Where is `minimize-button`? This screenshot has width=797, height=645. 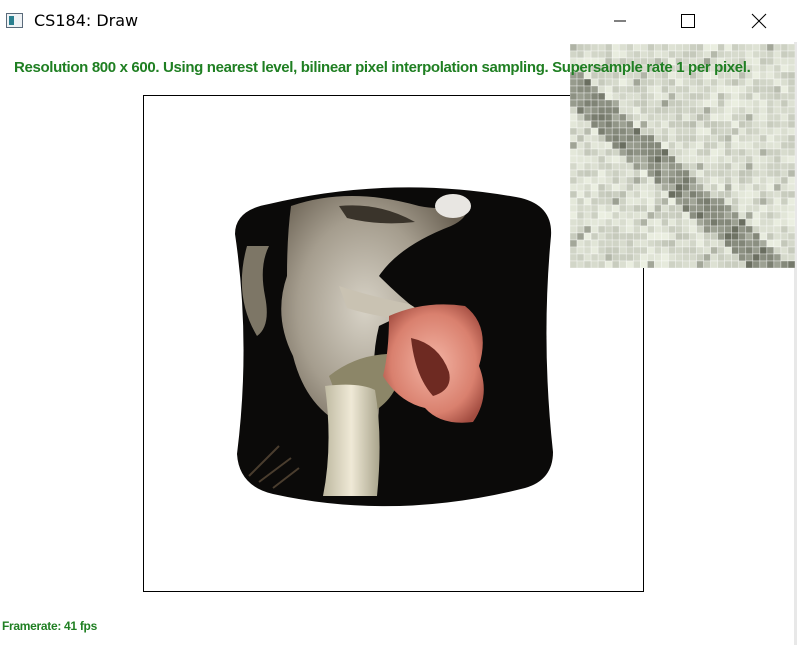
minimize-button is located at coordinates (620, 21).